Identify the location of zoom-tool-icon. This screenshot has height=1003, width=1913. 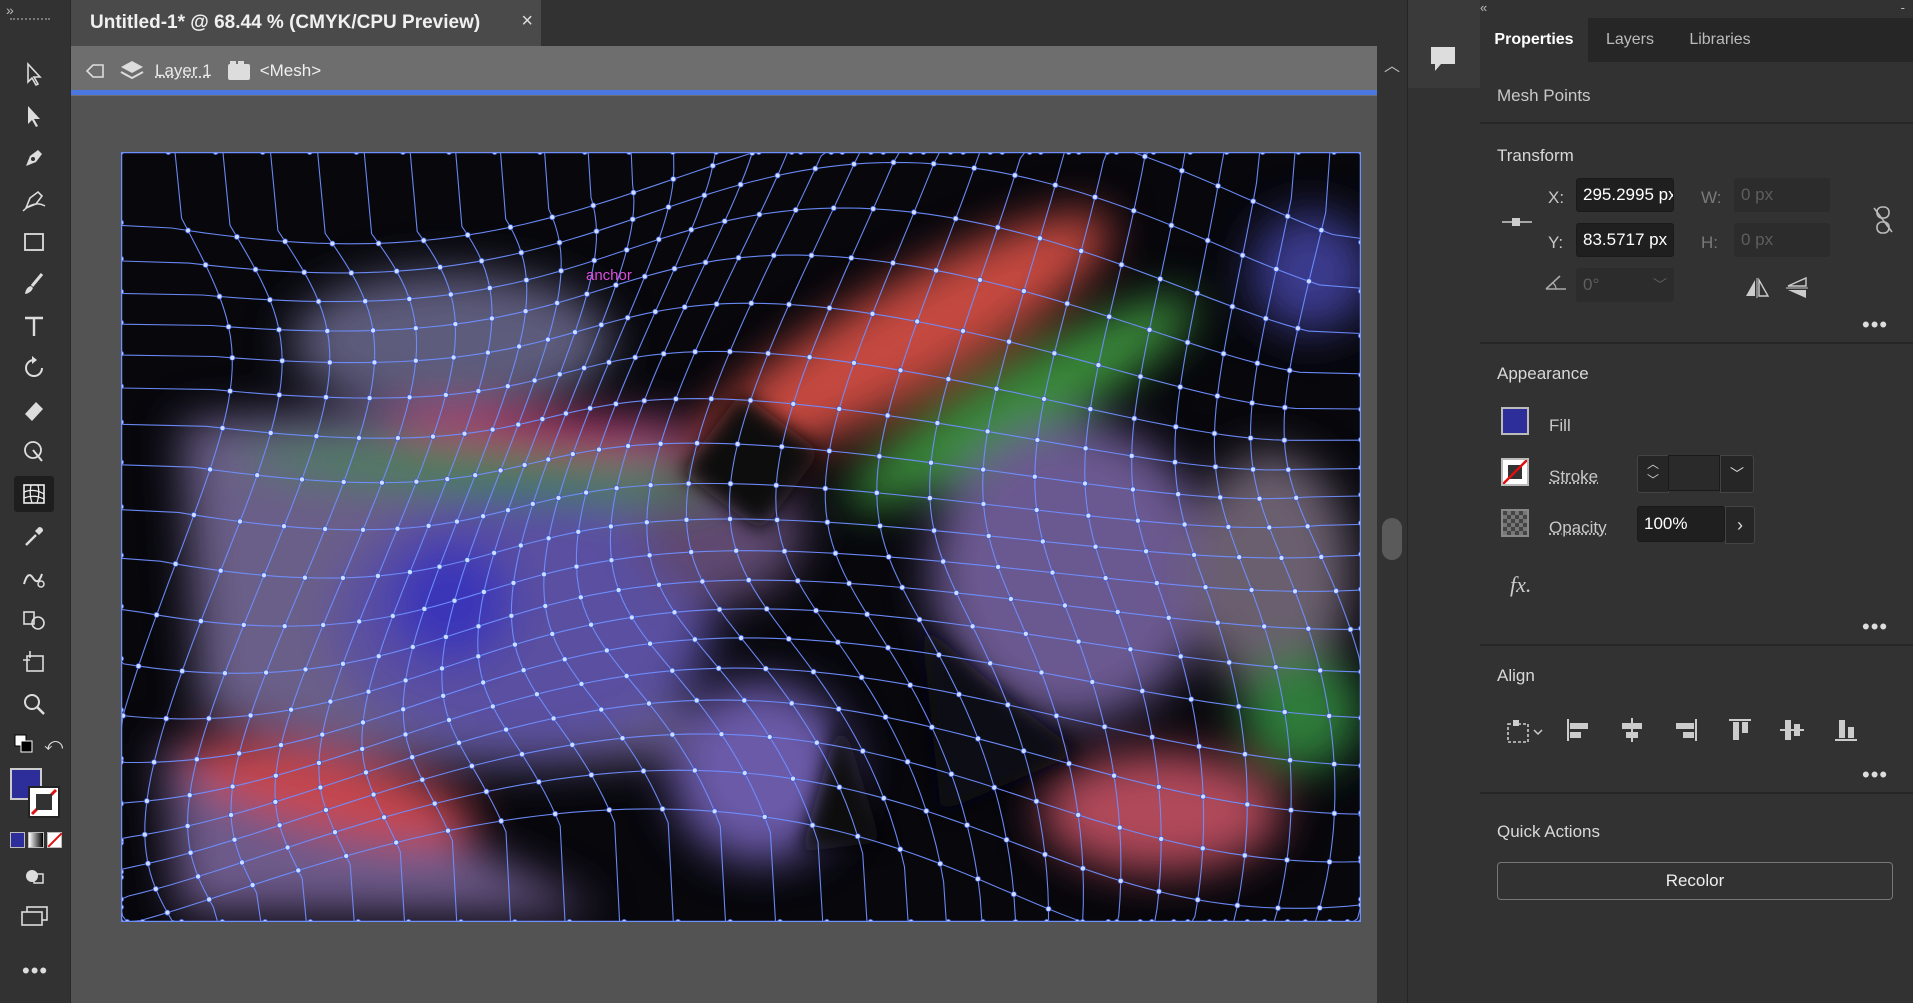
(34, 704).